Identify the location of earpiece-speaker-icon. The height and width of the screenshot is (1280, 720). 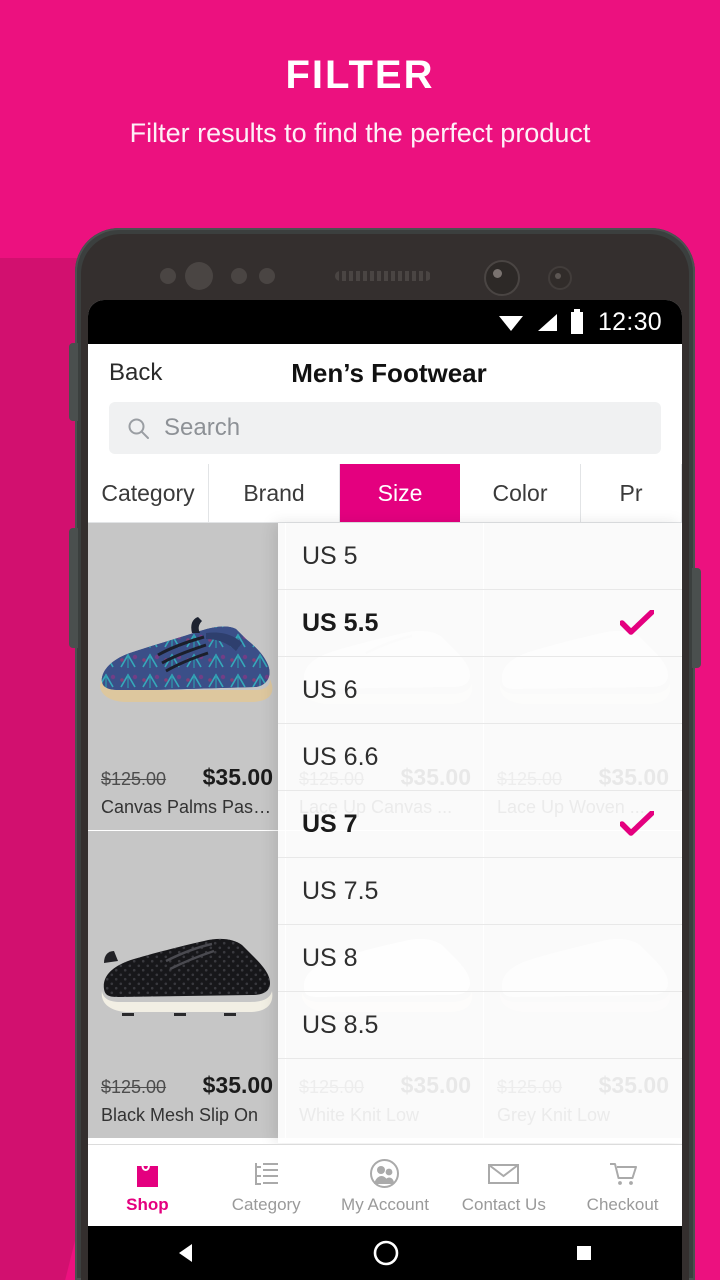
(383, 276).